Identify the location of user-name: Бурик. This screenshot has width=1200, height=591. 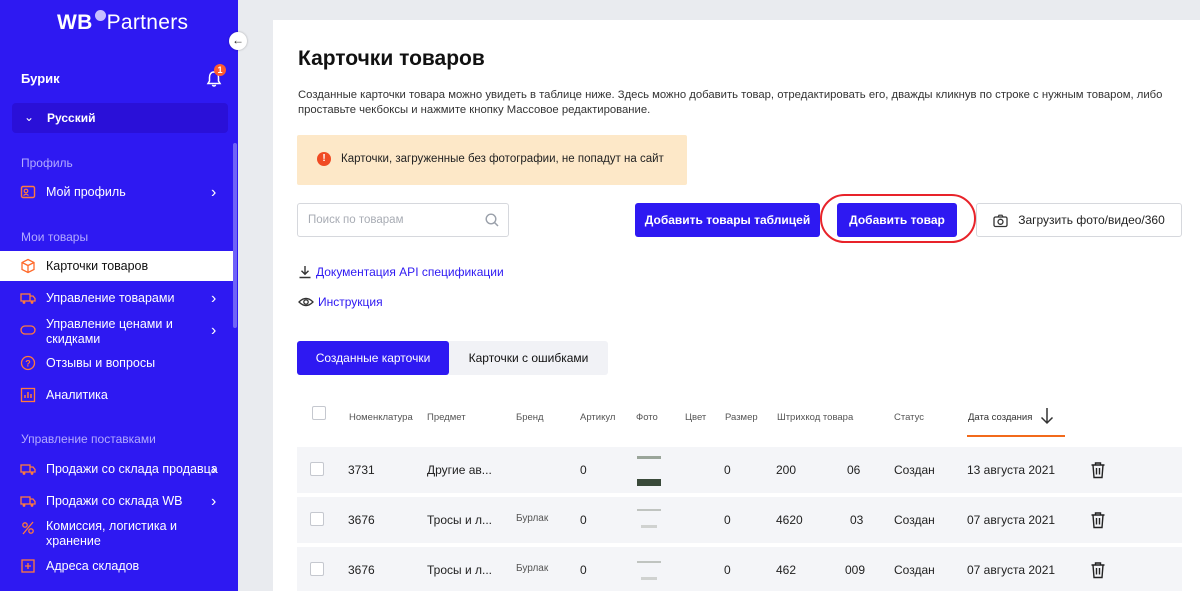
(40, 78).